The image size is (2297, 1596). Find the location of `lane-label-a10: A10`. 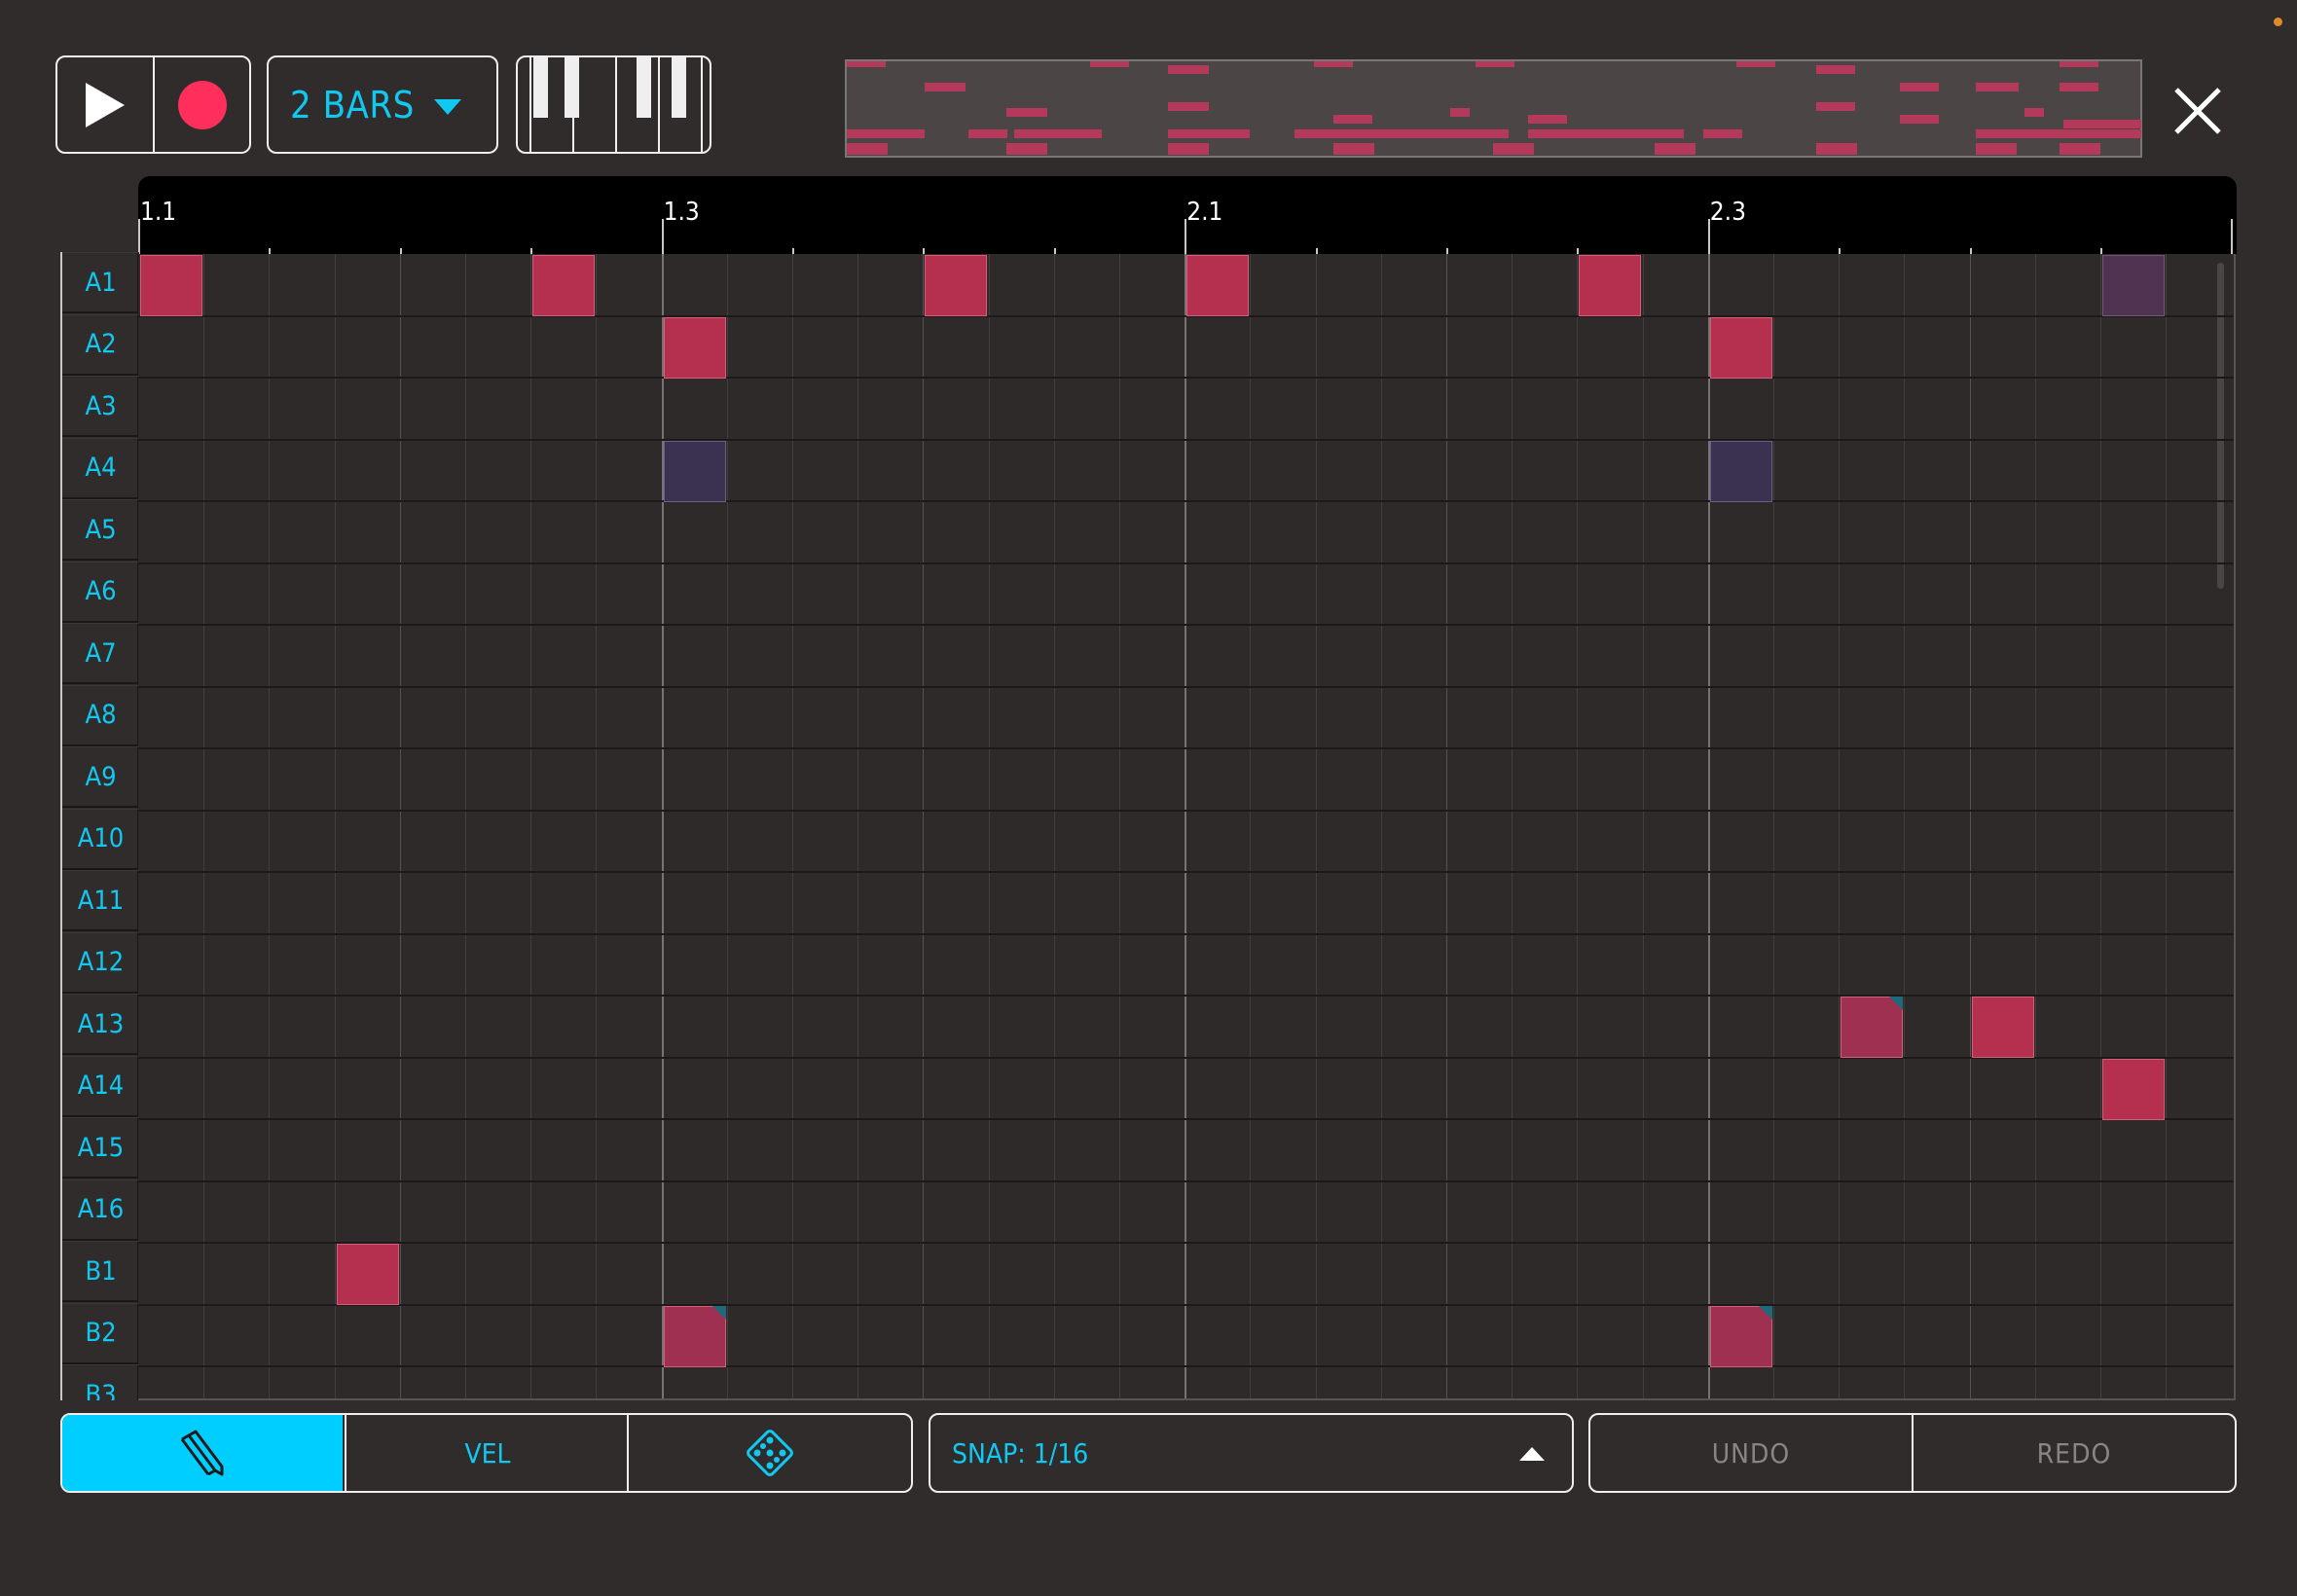

lane-label-a10: A10 is located at coordinates (100, 839).